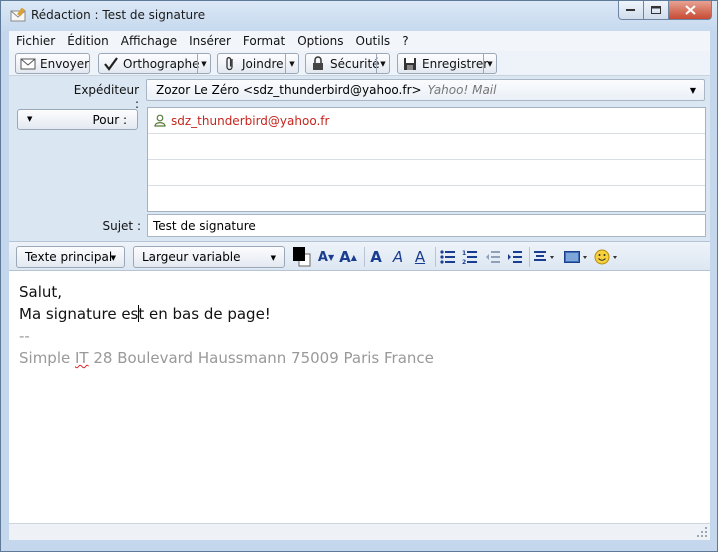 The width and height of the screenshot is (718, 552). I want to click on insert-image-icon, so click(577, 257).